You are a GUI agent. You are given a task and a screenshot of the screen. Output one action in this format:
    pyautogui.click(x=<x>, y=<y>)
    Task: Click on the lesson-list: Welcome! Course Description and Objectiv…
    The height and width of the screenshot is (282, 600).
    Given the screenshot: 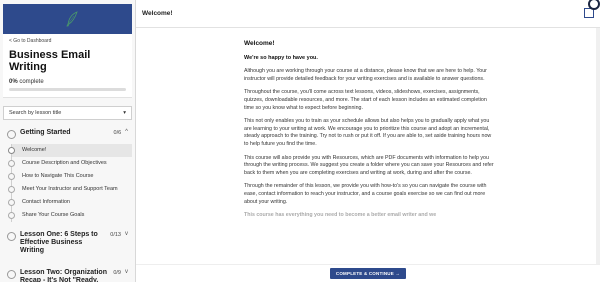 What is the action you would take?
    pyautogui.click(x=70, y=183)
    